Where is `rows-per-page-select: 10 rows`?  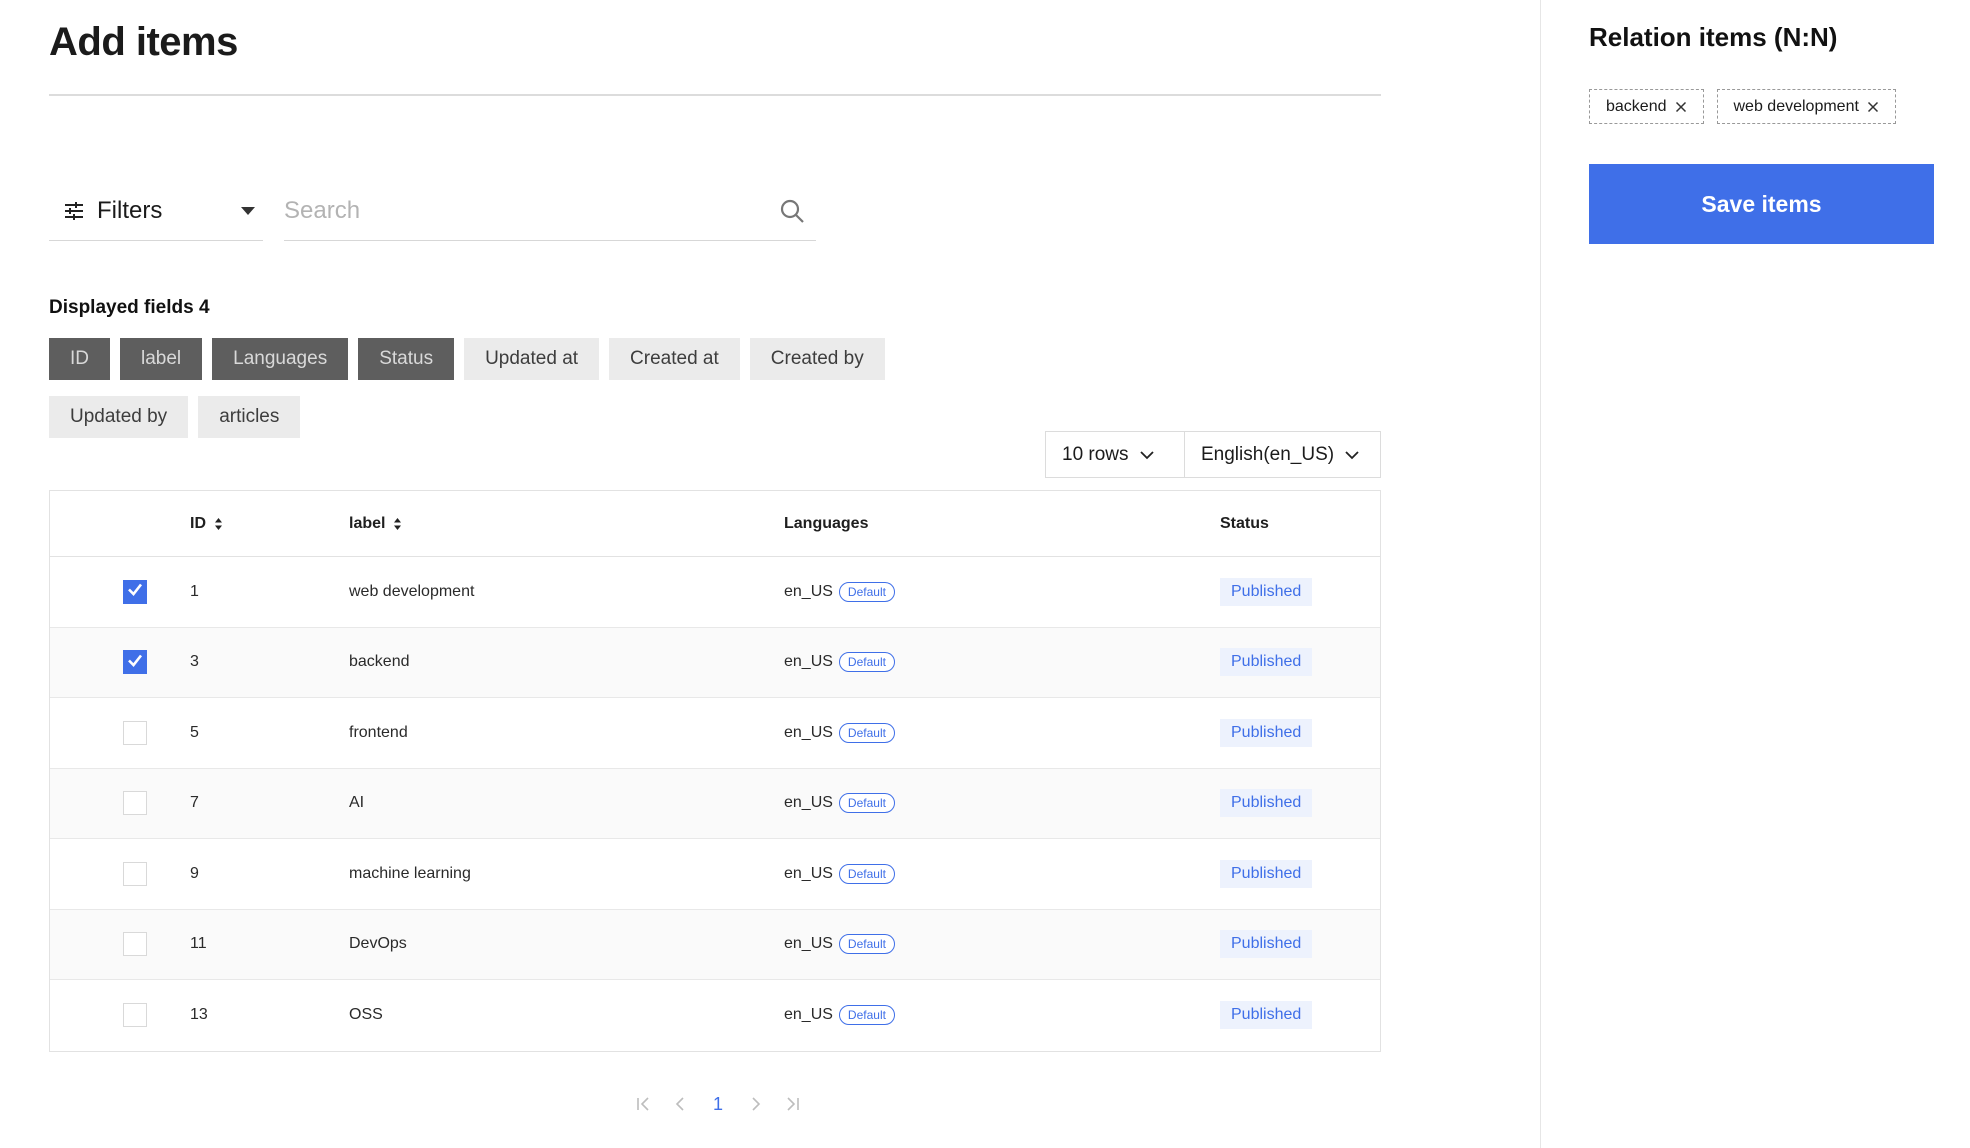
rows-per-page-select: 10 rows is located at coordinates (1115, 454).